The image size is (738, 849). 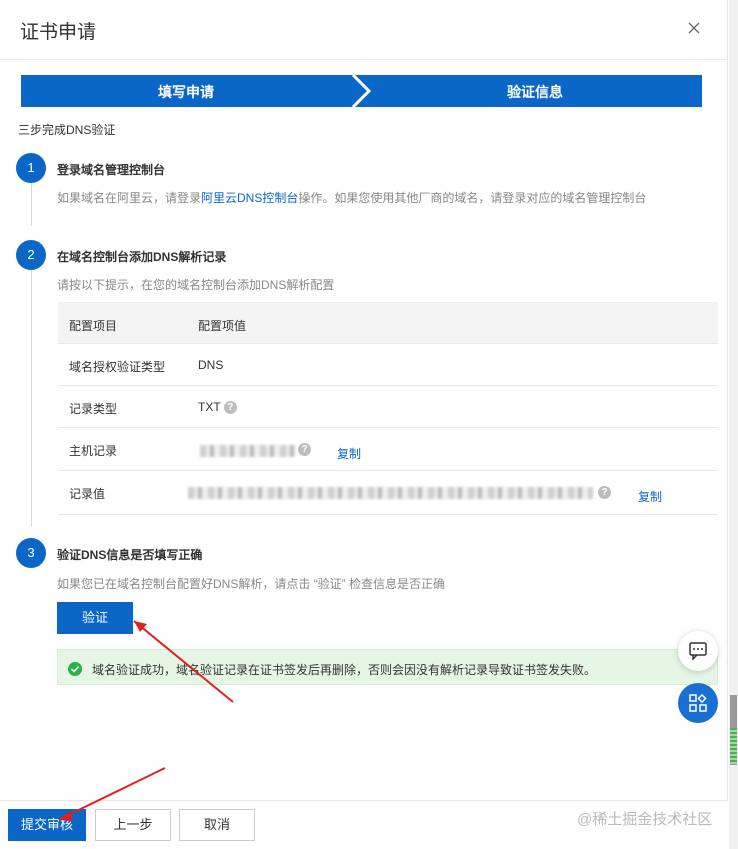 What do you see at coordinates (364, 30) in the screenshot?
I see `dialog-header: 证书申请` at bounding box center [364, 30].